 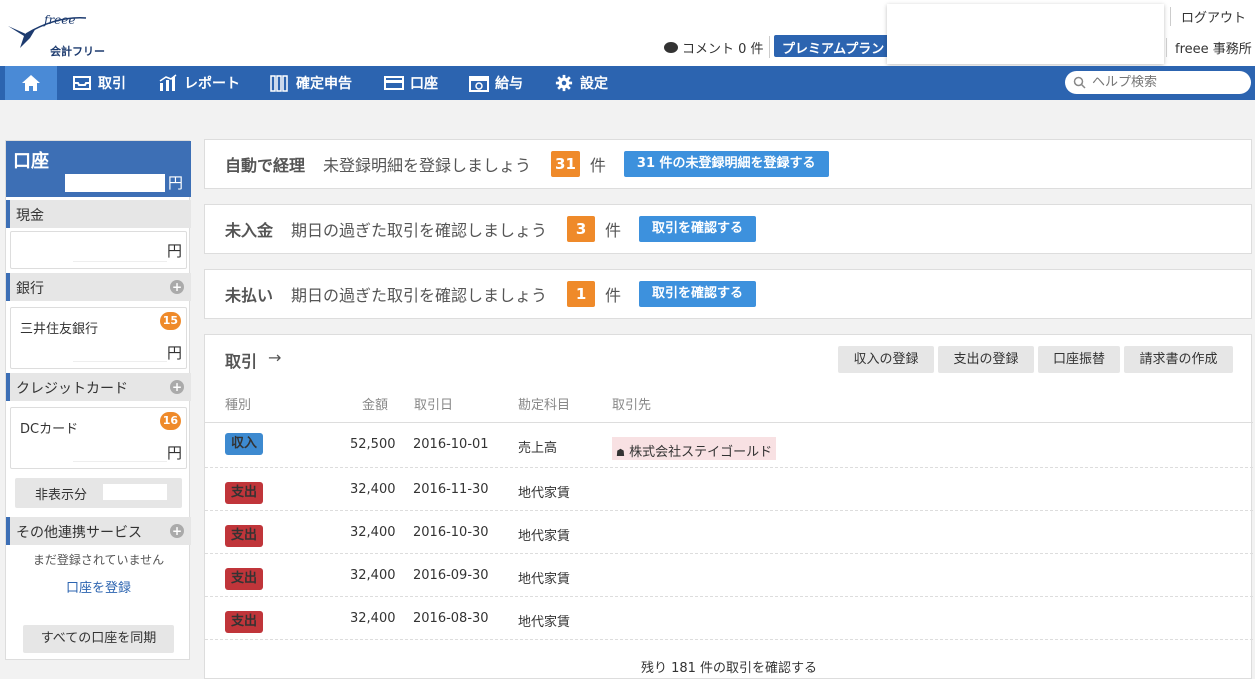 What do you see at coordinates (212, 84) in the screenshot?
I see `nav-label: レポート` at bounding box center [212, 84].